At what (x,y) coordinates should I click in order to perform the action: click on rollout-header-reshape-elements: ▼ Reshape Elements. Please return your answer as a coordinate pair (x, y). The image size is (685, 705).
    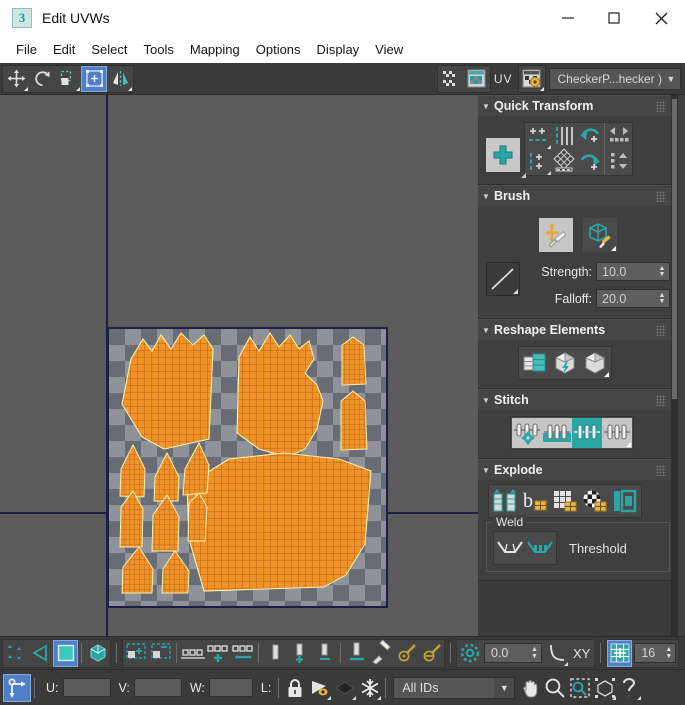
    Looking at the image, I should click on (578, 329).